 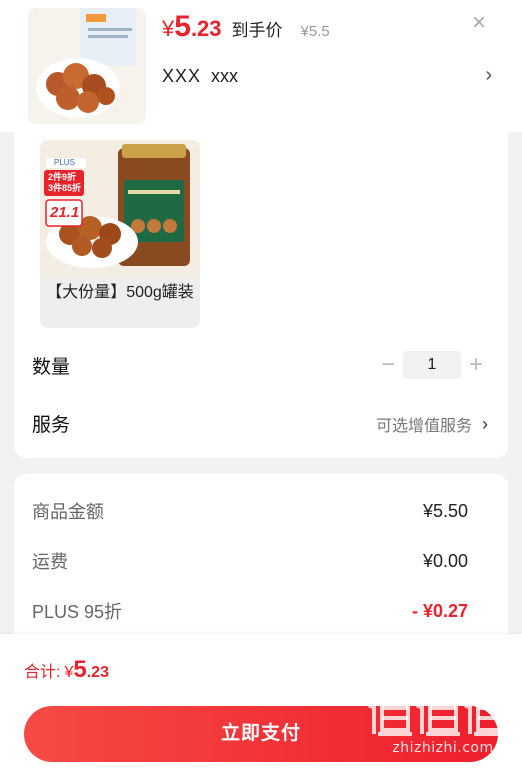 I want to click on amount-value: ¥5.50, so click(x=445, y=510).